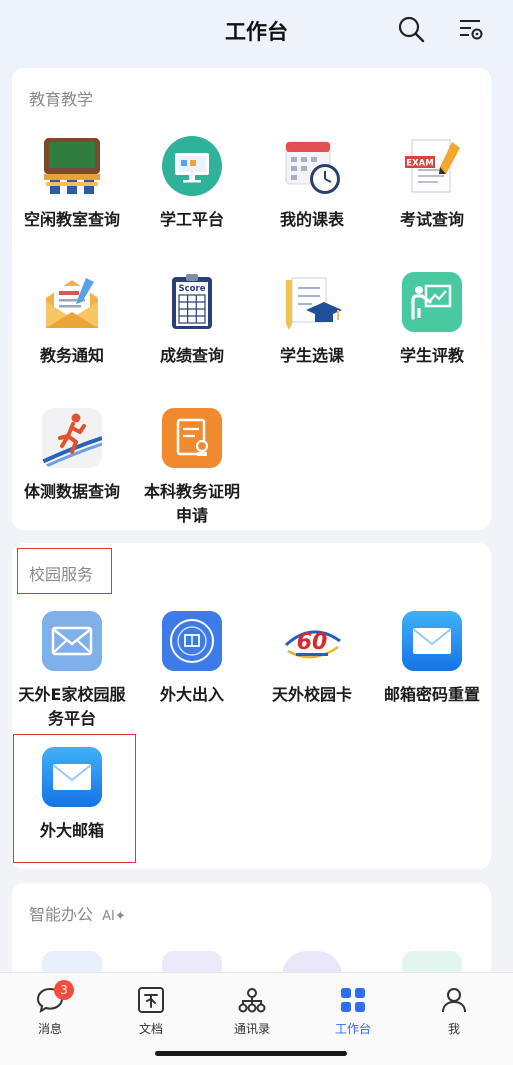 The image size is (513, 1065). I want to click on search-icon, so click(411, 29).